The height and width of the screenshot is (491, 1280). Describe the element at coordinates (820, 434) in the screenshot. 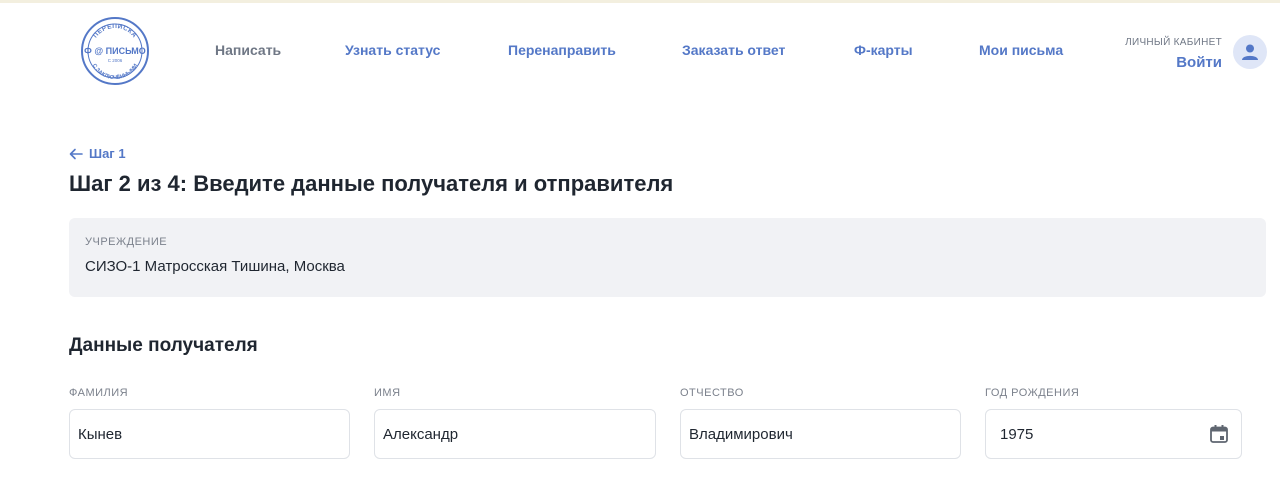

I see `patronymic-input: Владимирович` at that location.